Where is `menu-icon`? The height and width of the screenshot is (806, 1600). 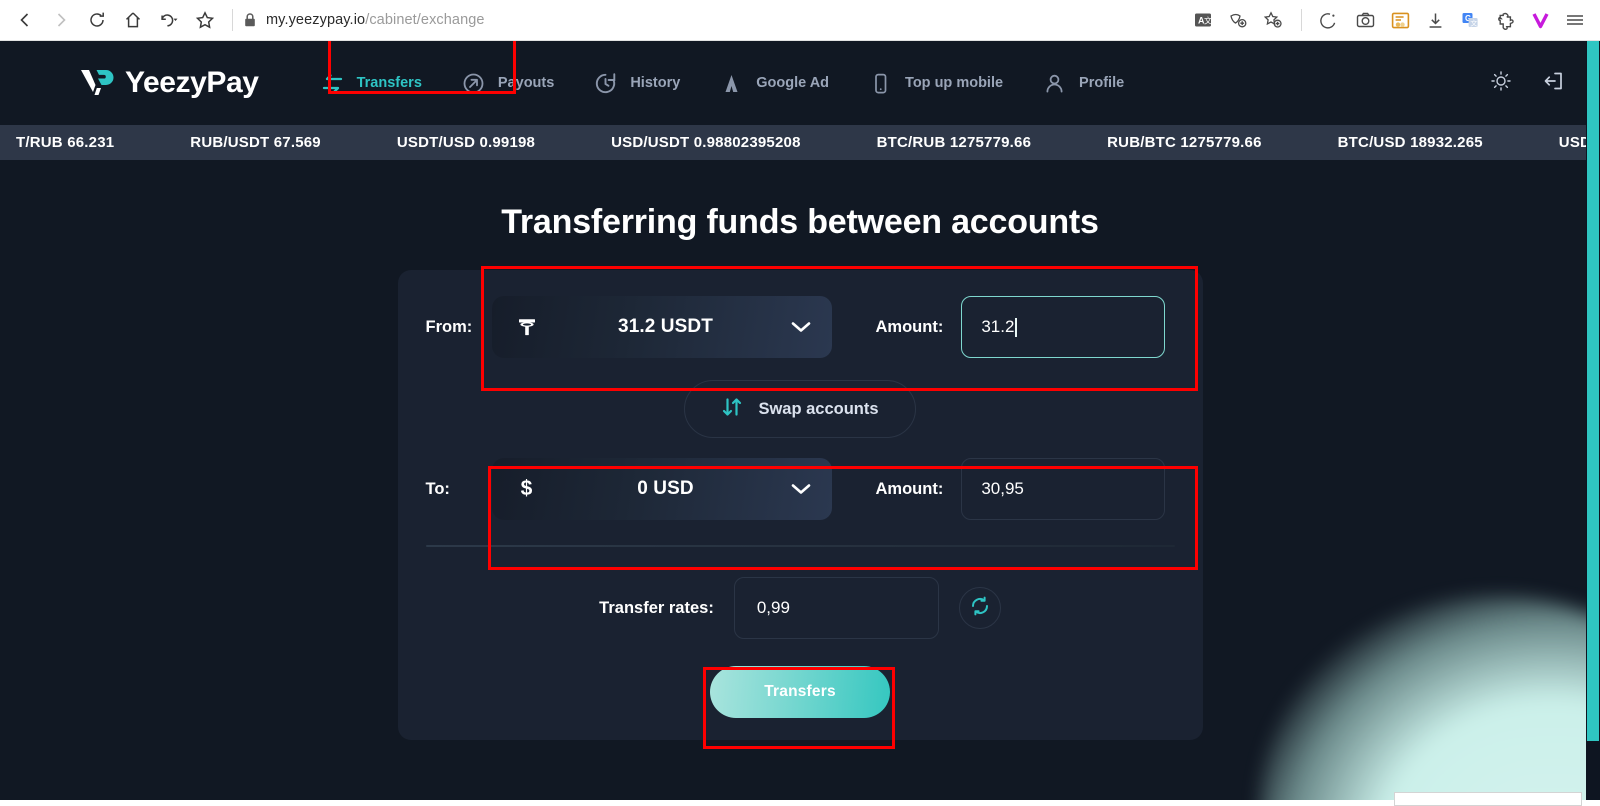
menu-icon is located at coordinates (1575, 20).